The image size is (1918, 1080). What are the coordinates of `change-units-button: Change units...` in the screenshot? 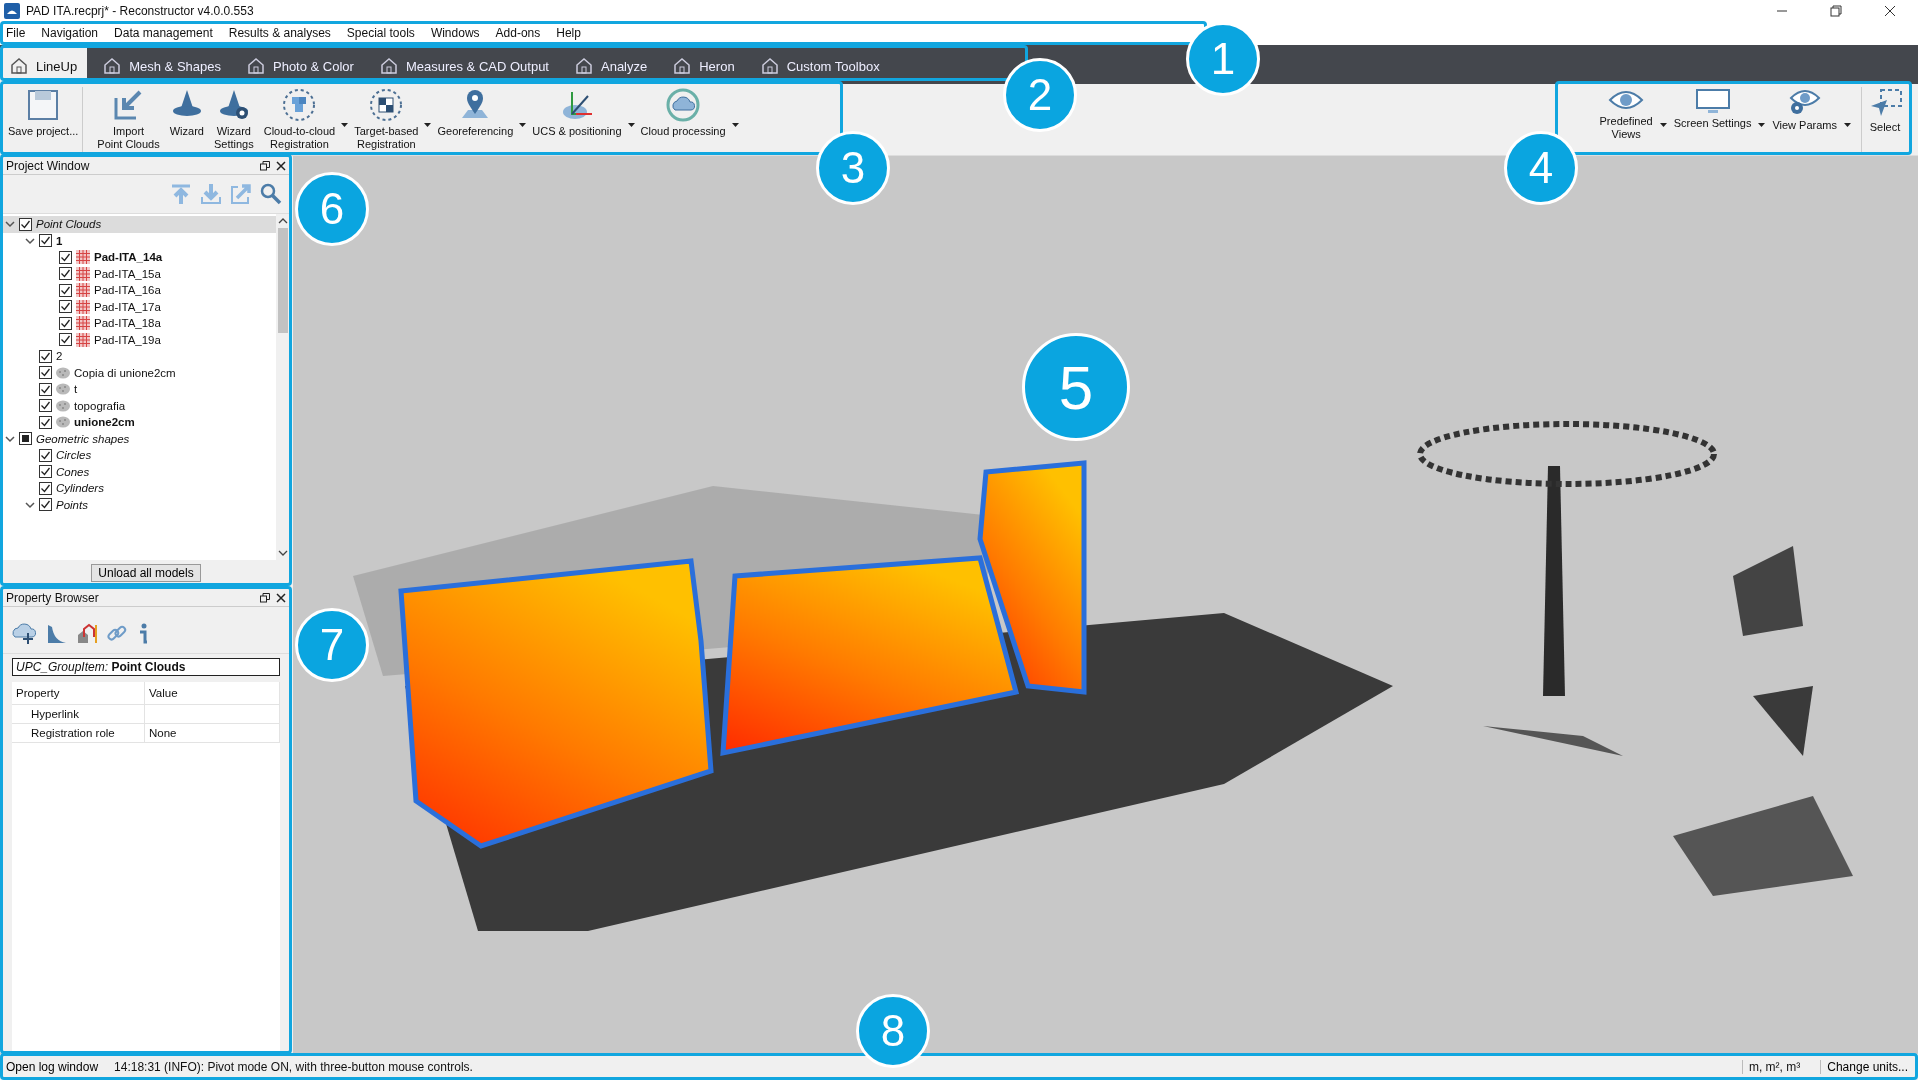 It's located at (1867, 1067).